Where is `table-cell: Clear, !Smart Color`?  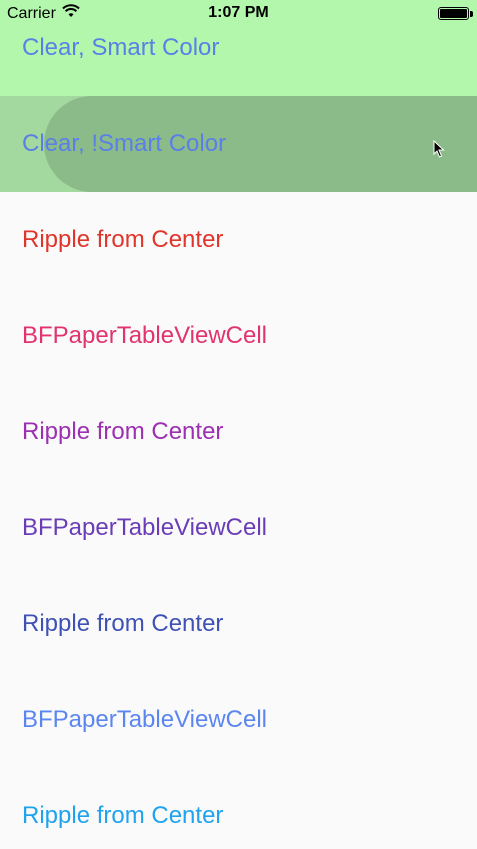 table-cell: Clear, !Smart Color is located at coordinates (238, 144).